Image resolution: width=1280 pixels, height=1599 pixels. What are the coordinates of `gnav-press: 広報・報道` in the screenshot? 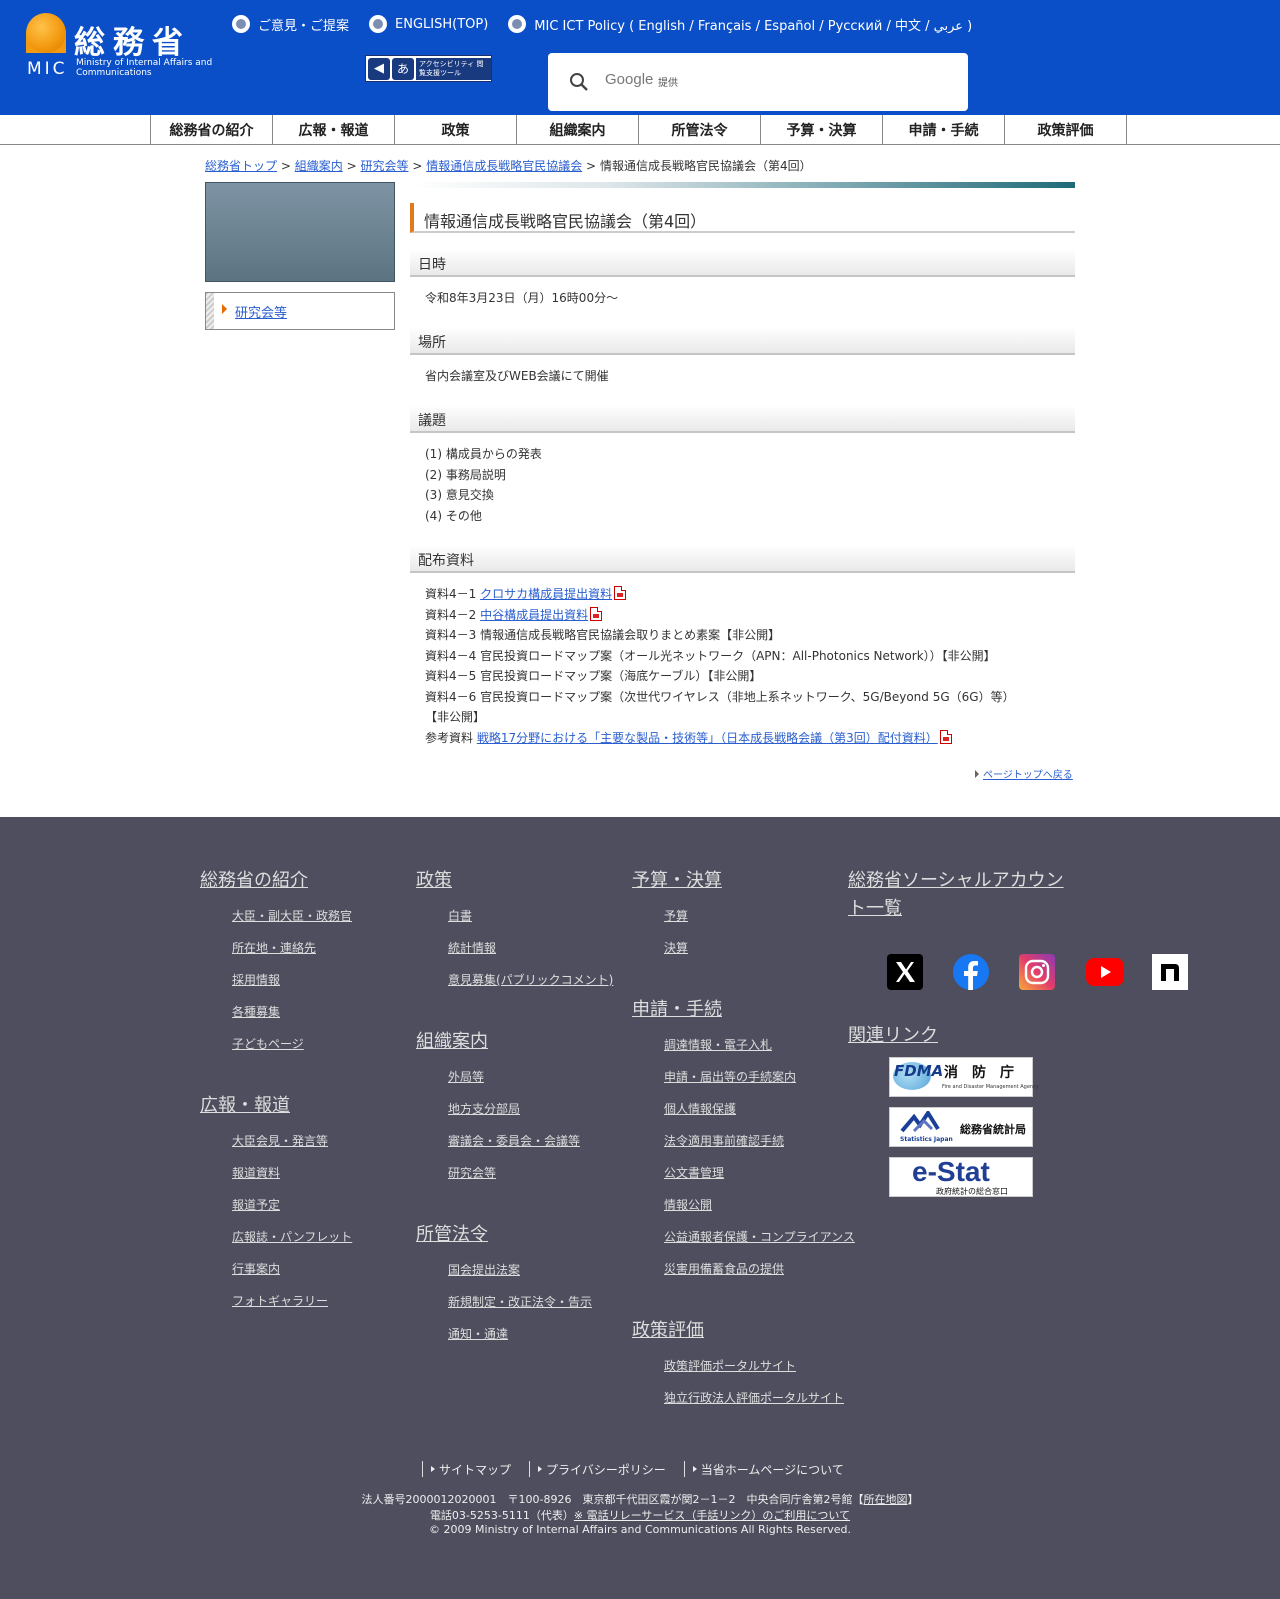 It's located at (334, 130).